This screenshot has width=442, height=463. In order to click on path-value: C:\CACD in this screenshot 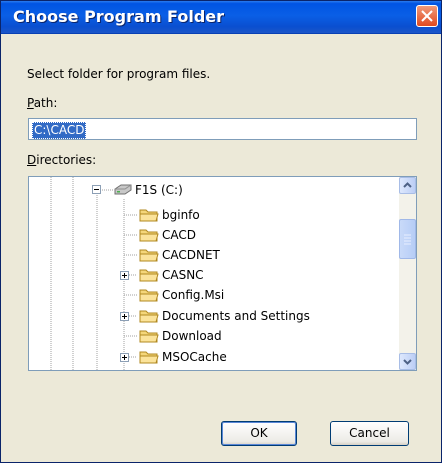, I will do `click(59, 130)`.